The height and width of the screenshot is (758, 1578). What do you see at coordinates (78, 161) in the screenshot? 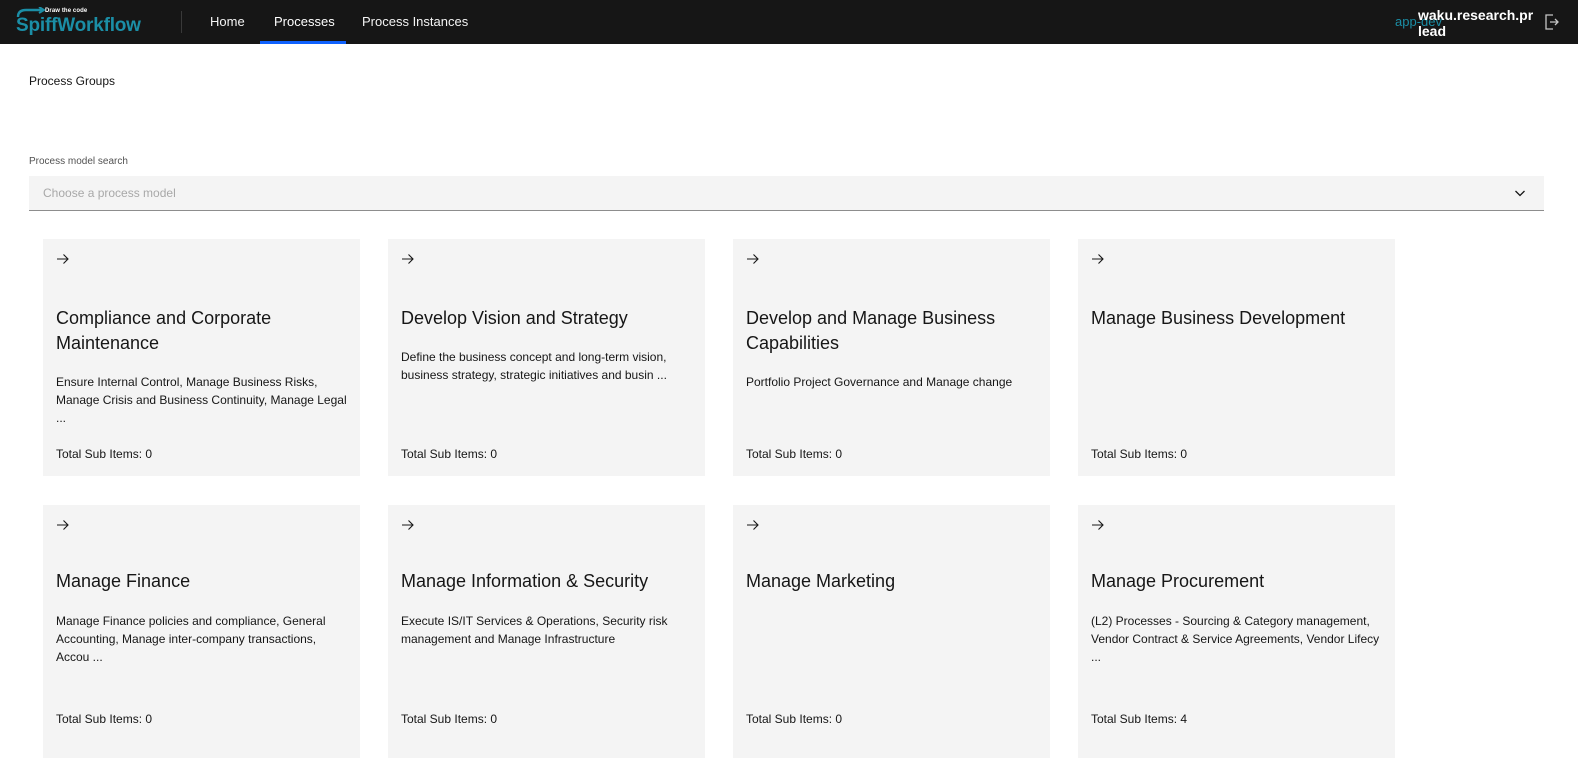
I see `search-label: Process model search` at bounding box center [78, 161].